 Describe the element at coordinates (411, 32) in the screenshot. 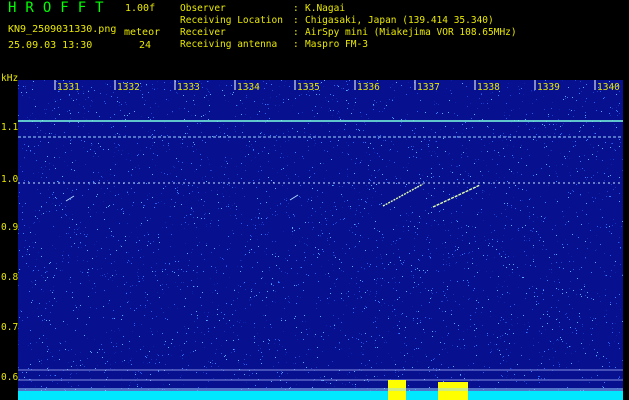

I see `meta-value: AirSpy mini (Miakejima VOR 108.65MHz)` at that location.